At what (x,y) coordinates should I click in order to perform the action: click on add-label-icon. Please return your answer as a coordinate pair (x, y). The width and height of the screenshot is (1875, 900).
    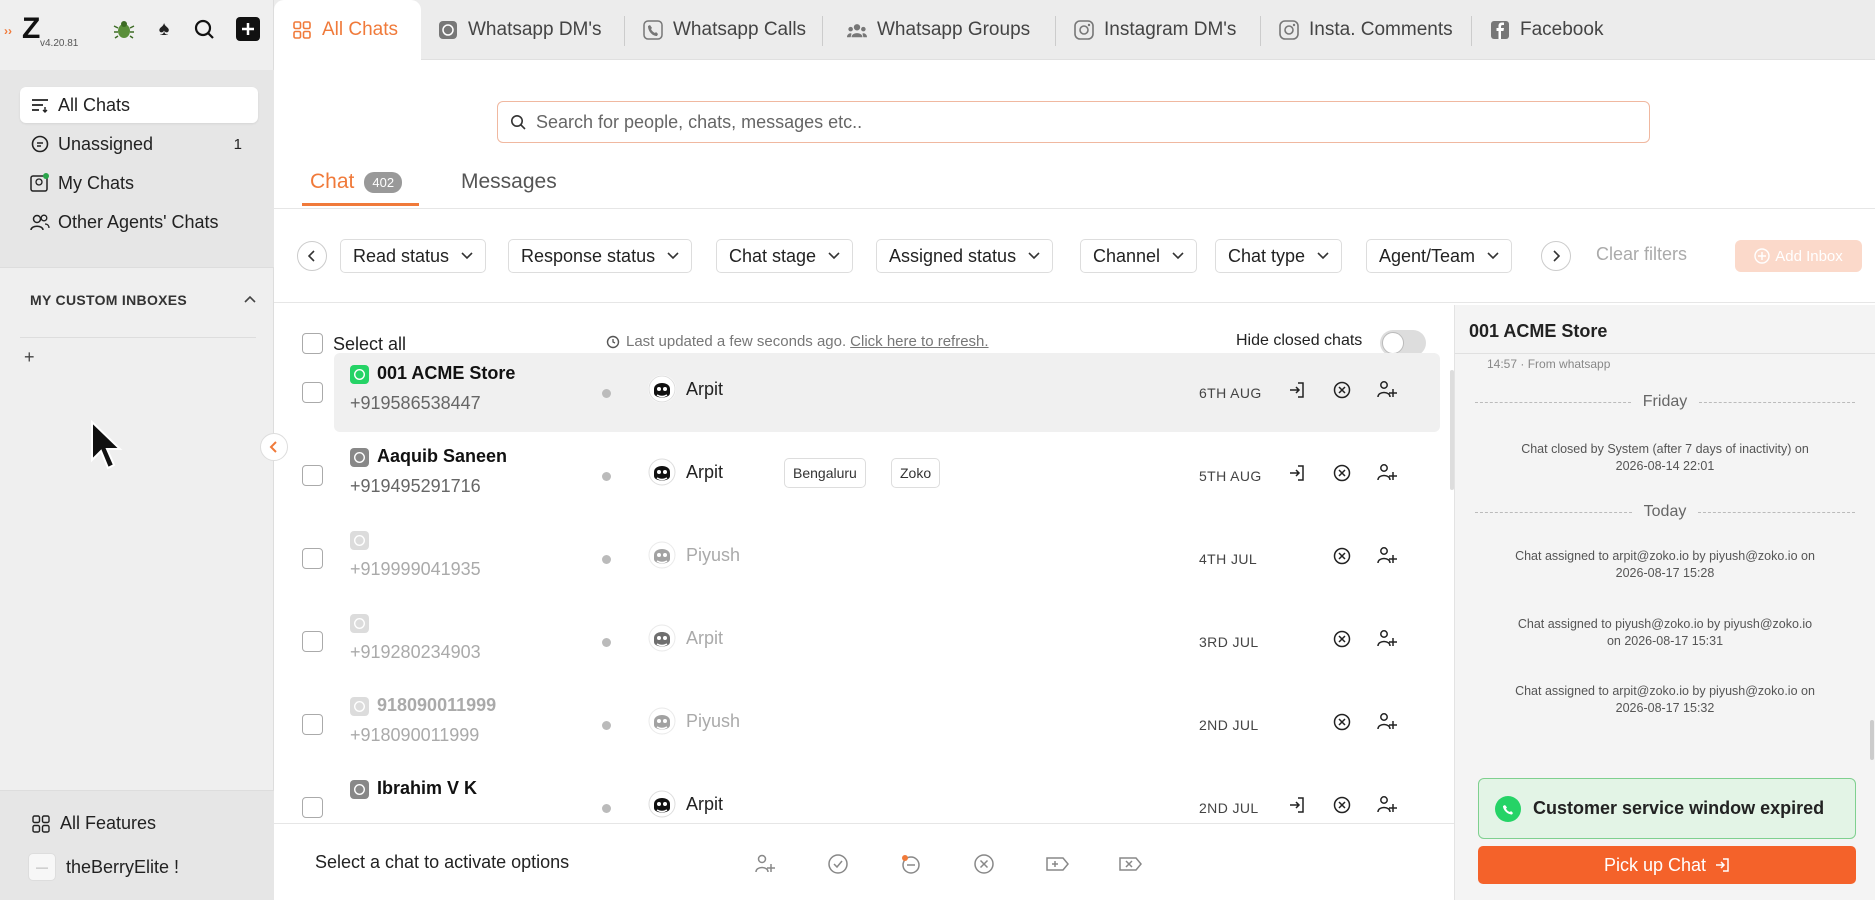
    Looking at the image, I should click on (1057, 864).